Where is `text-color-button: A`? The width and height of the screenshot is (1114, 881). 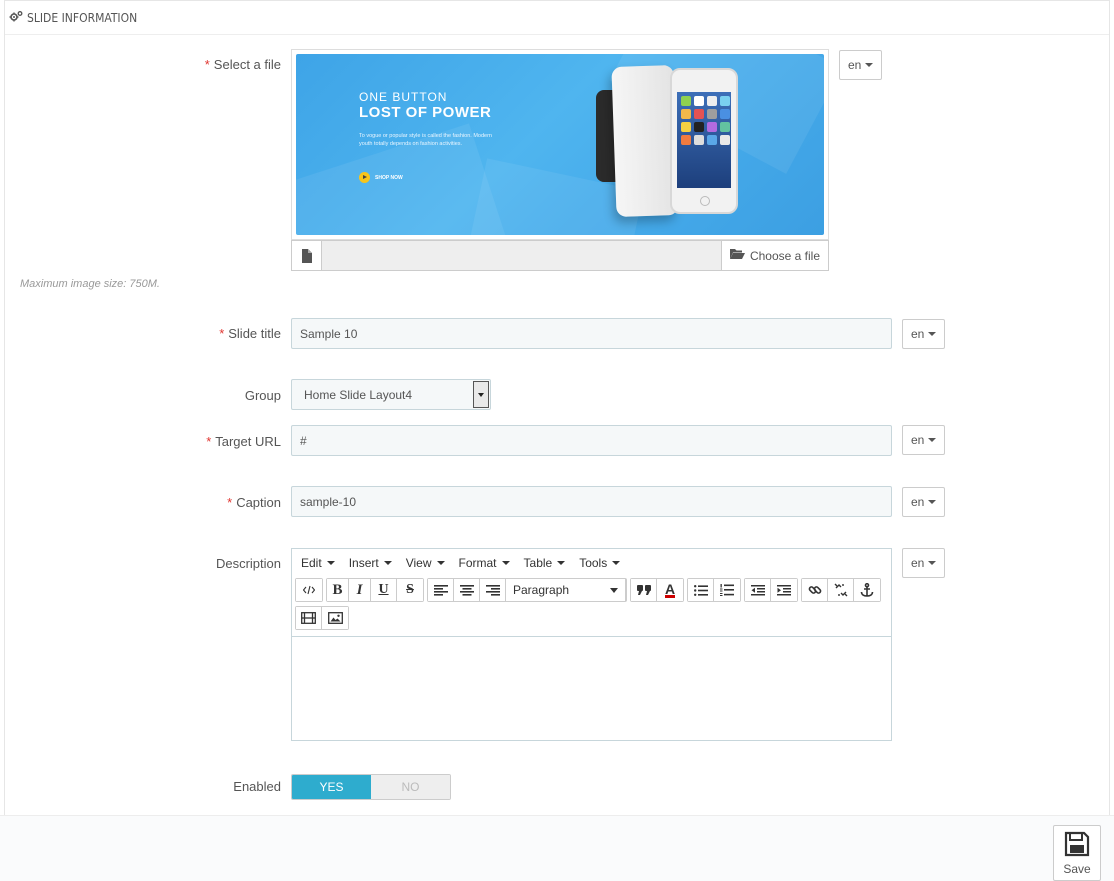 text-color-button: A is located at coordinates (670, 590).